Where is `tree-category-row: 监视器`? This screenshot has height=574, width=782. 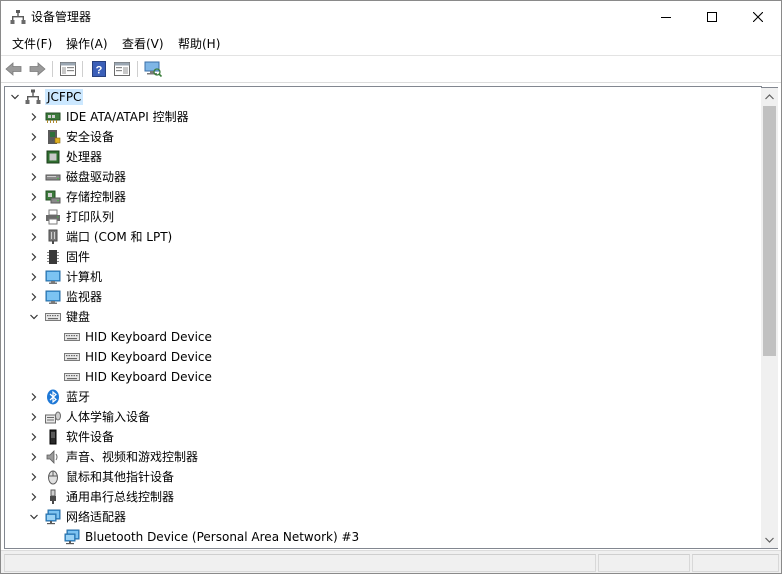 tree-category-row: 监视器 is located at coordinates (383, 297).